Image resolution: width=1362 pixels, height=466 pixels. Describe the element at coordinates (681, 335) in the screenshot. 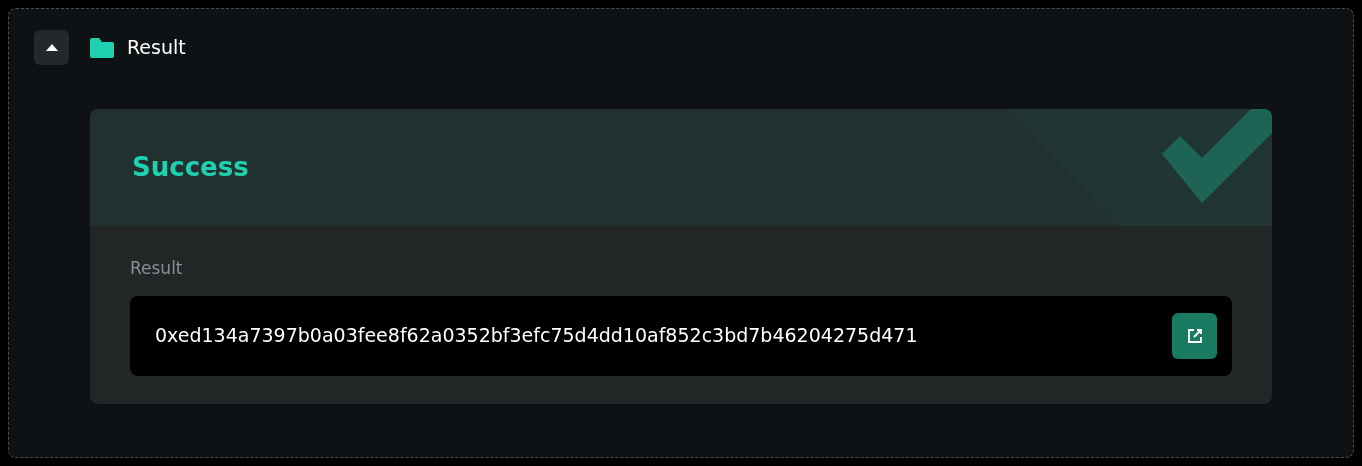

I see `result-field: 0xed134a7397b0a03fee8f62a0352bf3efc75d4dd10af852c3bd7b46204275d471` at that location.